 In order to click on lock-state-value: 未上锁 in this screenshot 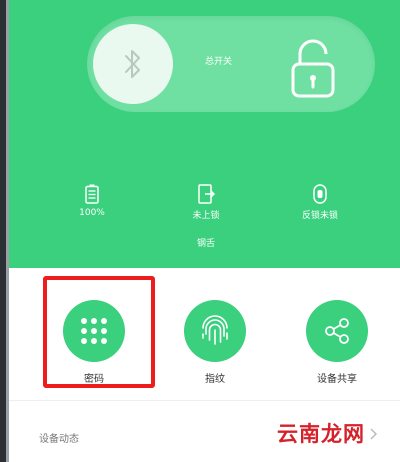, I will do `click(206, 216)`.